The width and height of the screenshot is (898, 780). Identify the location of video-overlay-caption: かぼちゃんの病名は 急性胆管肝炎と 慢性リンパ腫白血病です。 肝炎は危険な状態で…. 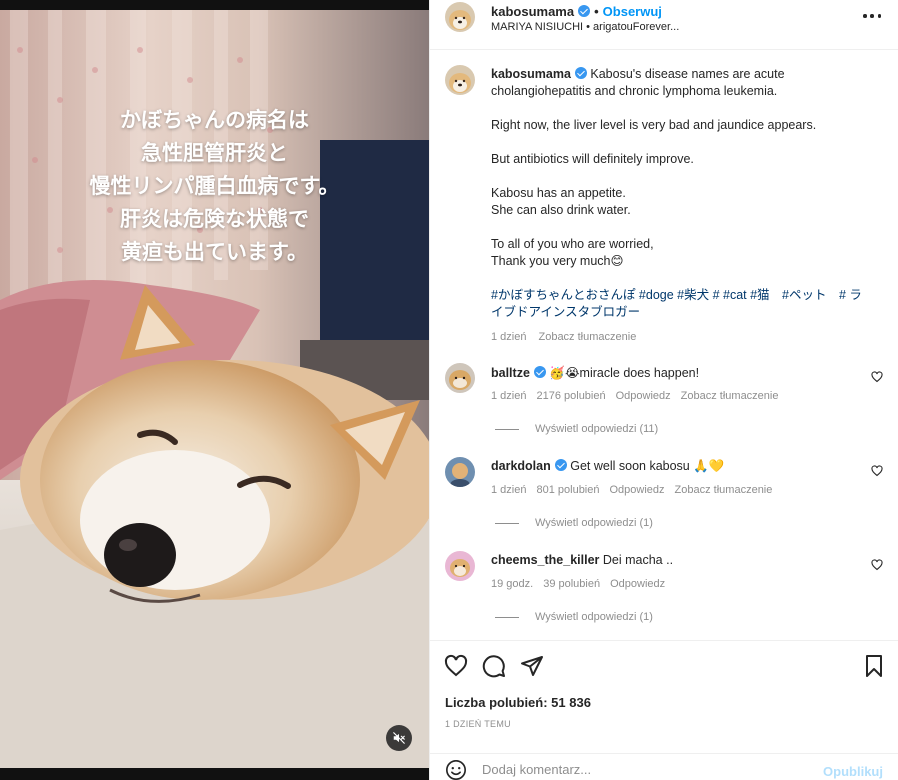
(214, 186).